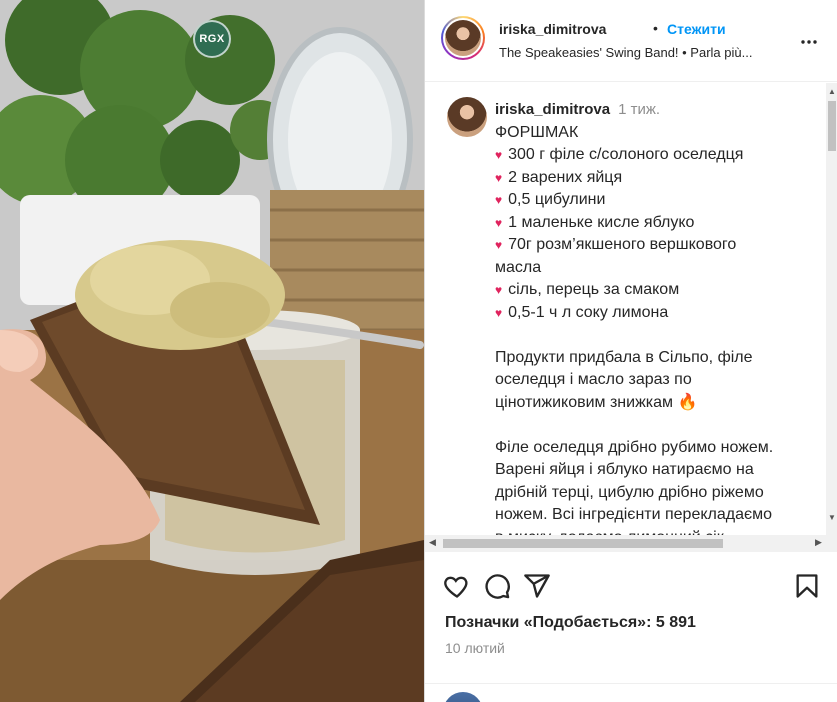 This screenshot has height=702, width=837. I want to click on scroll-down-arrow-icon: ▼, so click(832, 517).